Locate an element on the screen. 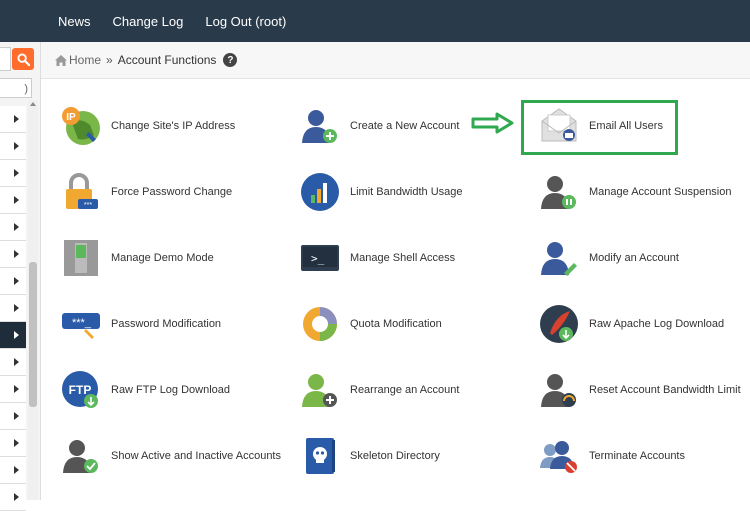  function-label: Raw FTP Log Download is located at coordinates (171, 390).